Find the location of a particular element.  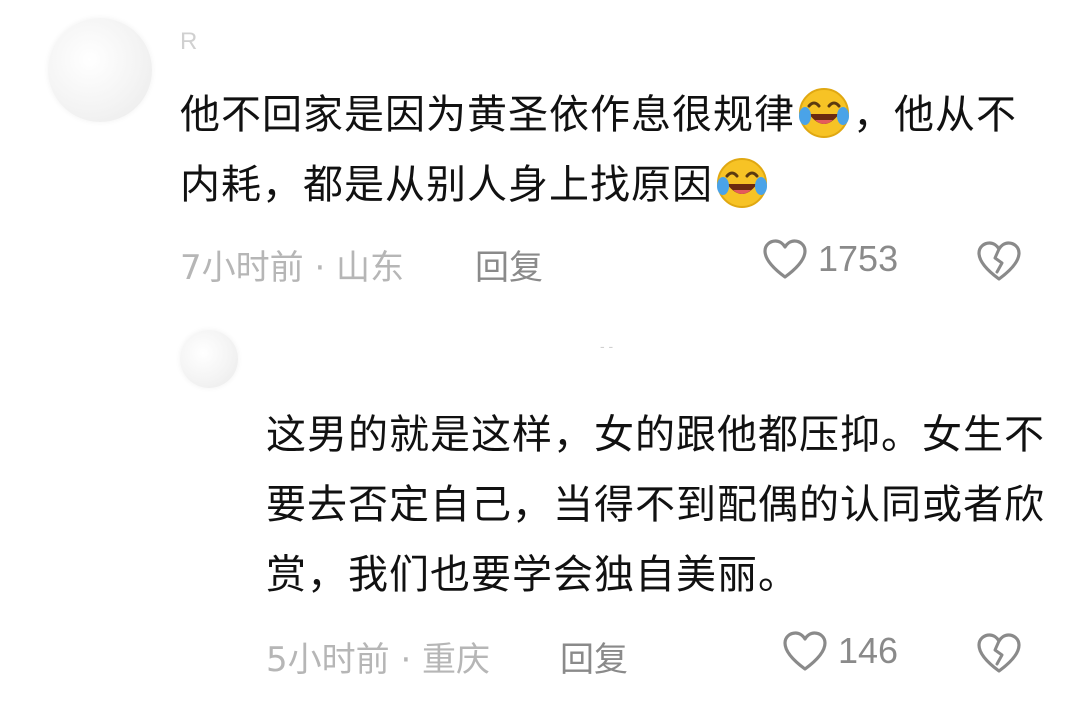

comment-time-location: 5小时前 · 重庆 is located at coordinates (378, 660).